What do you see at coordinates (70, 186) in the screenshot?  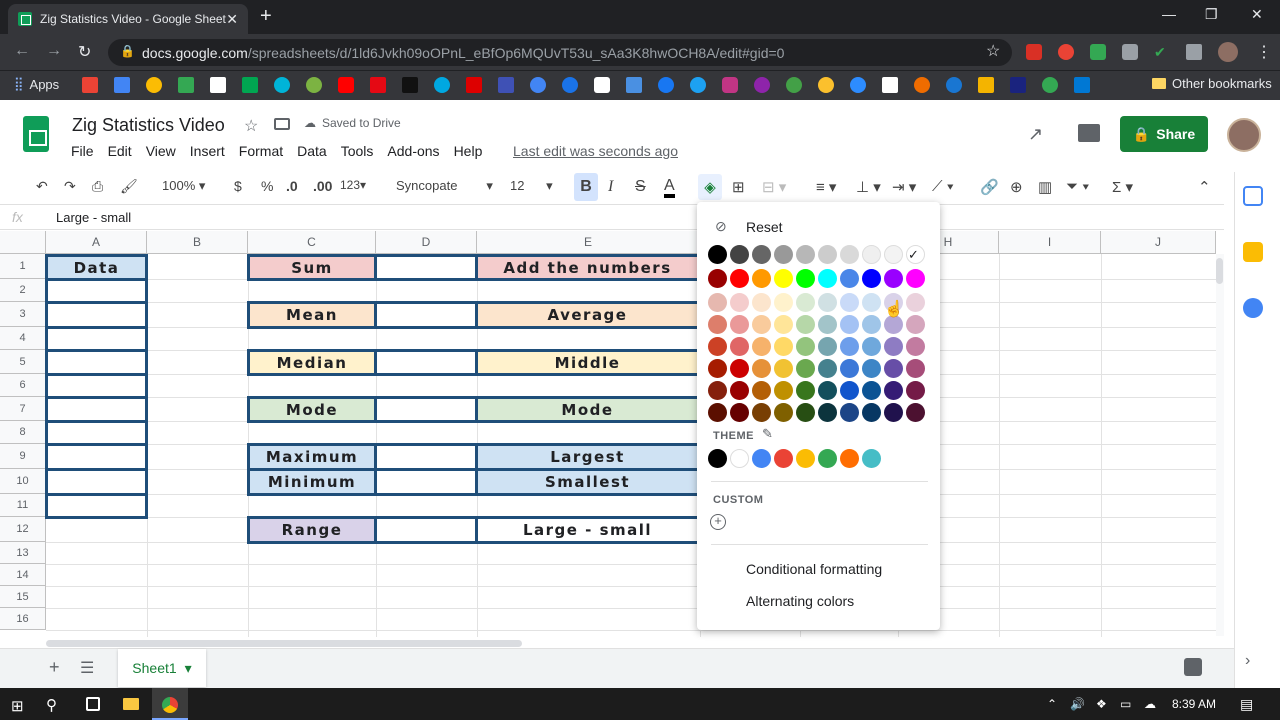 I see `redo-icon: ↷` at bounding box center [70, 186].